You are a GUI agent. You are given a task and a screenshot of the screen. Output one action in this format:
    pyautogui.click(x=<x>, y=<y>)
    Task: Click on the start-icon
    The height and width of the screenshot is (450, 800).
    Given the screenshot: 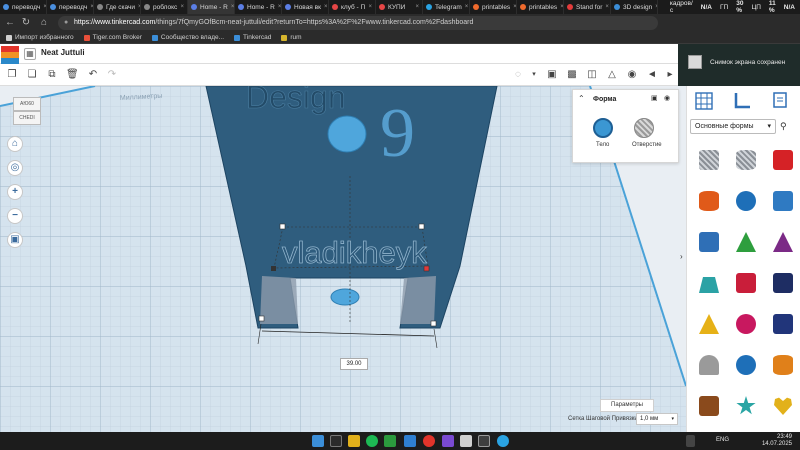 What is the action you would take?
    pyautogui.click(x=318, y=441)
    